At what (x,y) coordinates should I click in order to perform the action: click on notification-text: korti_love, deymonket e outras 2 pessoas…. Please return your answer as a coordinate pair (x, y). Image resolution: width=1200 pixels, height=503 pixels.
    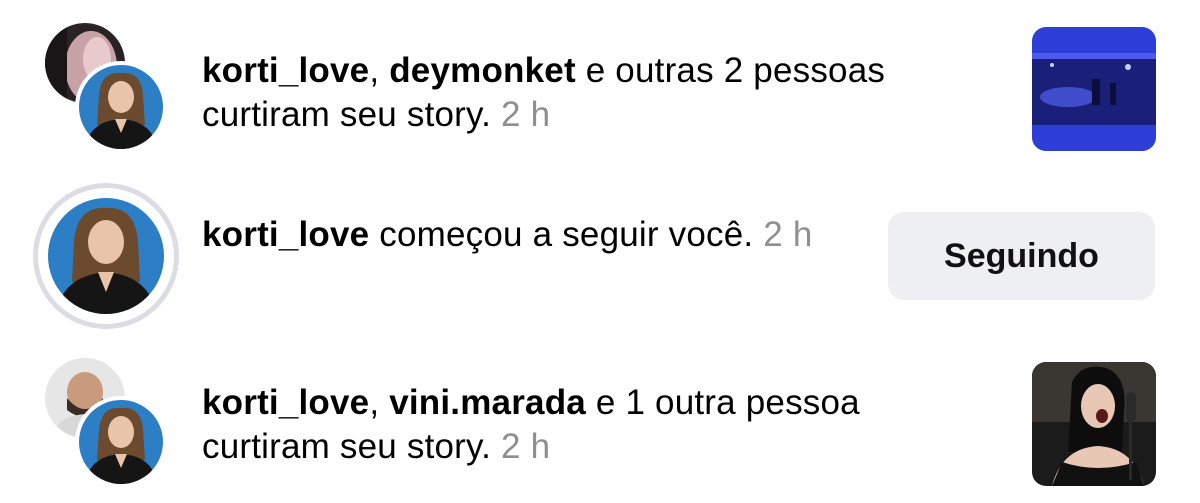
    Looking at the image, I should click on (592, 93).